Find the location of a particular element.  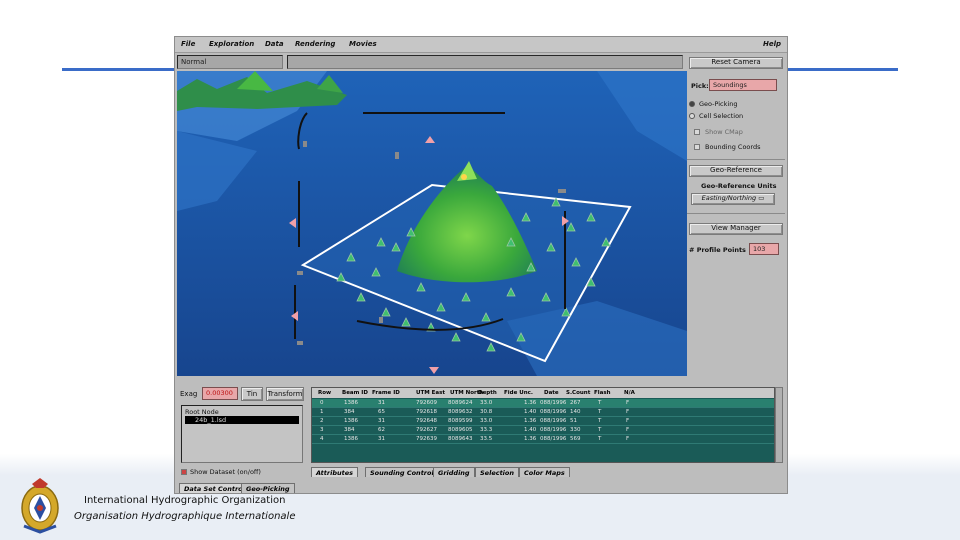

bounding-coords-label: Bounding Coords is located at coordinates (733, 147).